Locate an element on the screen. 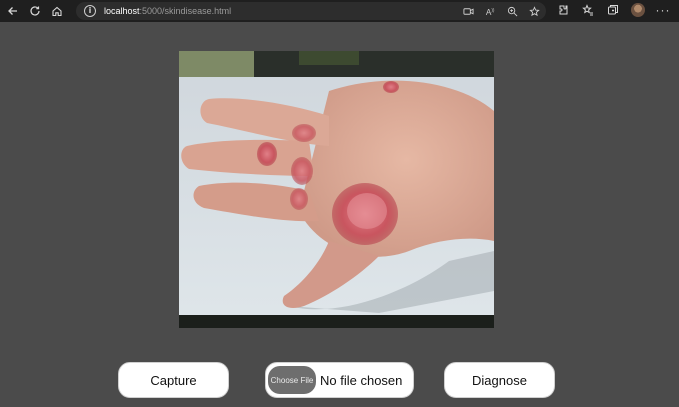 Image resolution: width=679 pixels, height=407 pixels. read-aloud-icon: A)) is located at coordinates (490, 11).